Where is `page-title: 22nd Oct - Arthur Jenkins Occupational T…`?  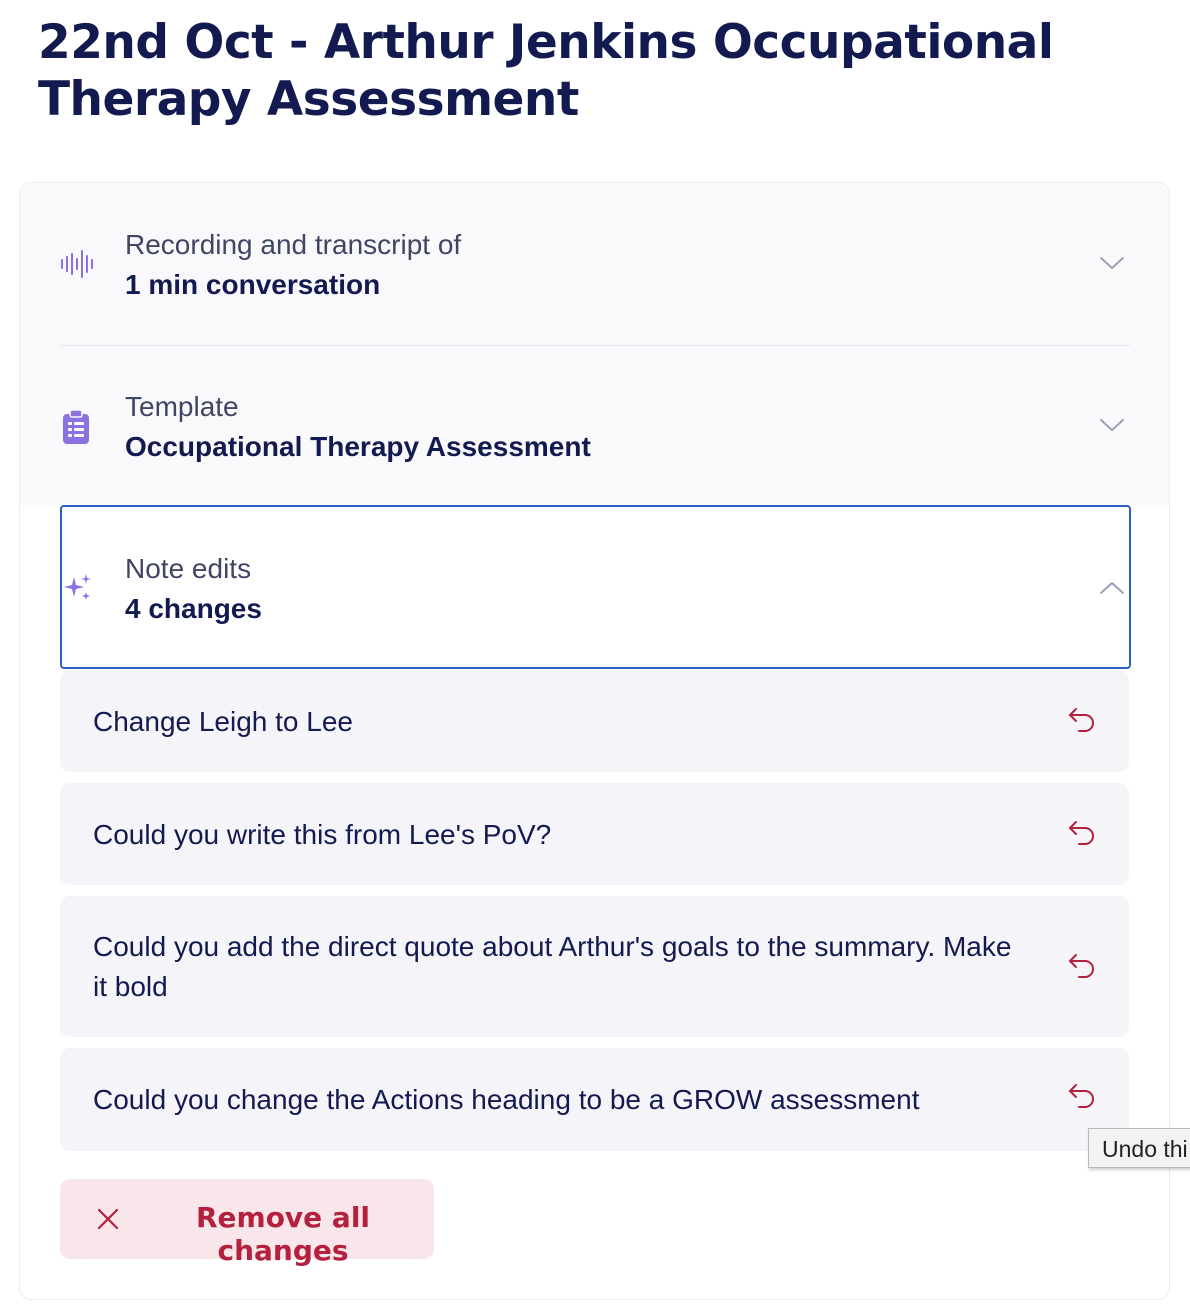
page-title: 22nd Oct - Arthur Jenkins Occupational T… is located at coordinates (546, 71).